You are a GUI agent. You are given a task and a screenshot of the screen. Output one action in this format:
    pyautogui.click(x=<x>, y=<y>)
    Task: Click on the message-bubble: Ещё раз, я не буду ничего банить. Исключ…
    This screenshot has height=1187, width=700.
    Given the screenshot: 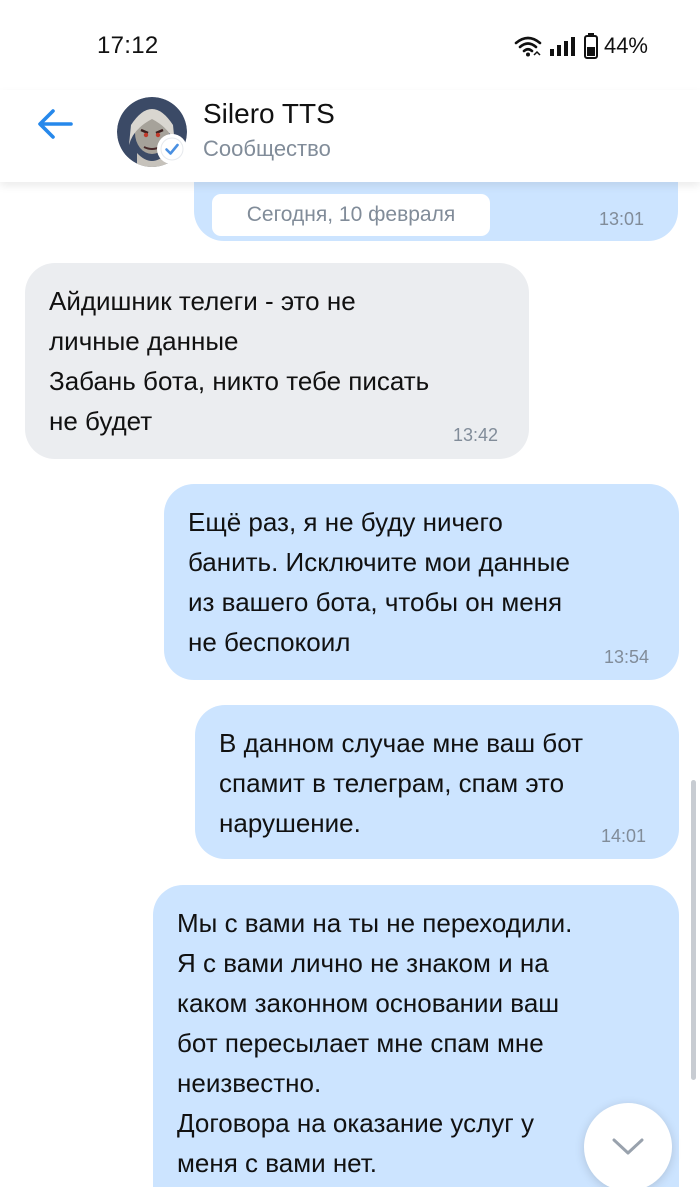 What is the action you would take?
    pyautogui.click(x=421, y=582)
    